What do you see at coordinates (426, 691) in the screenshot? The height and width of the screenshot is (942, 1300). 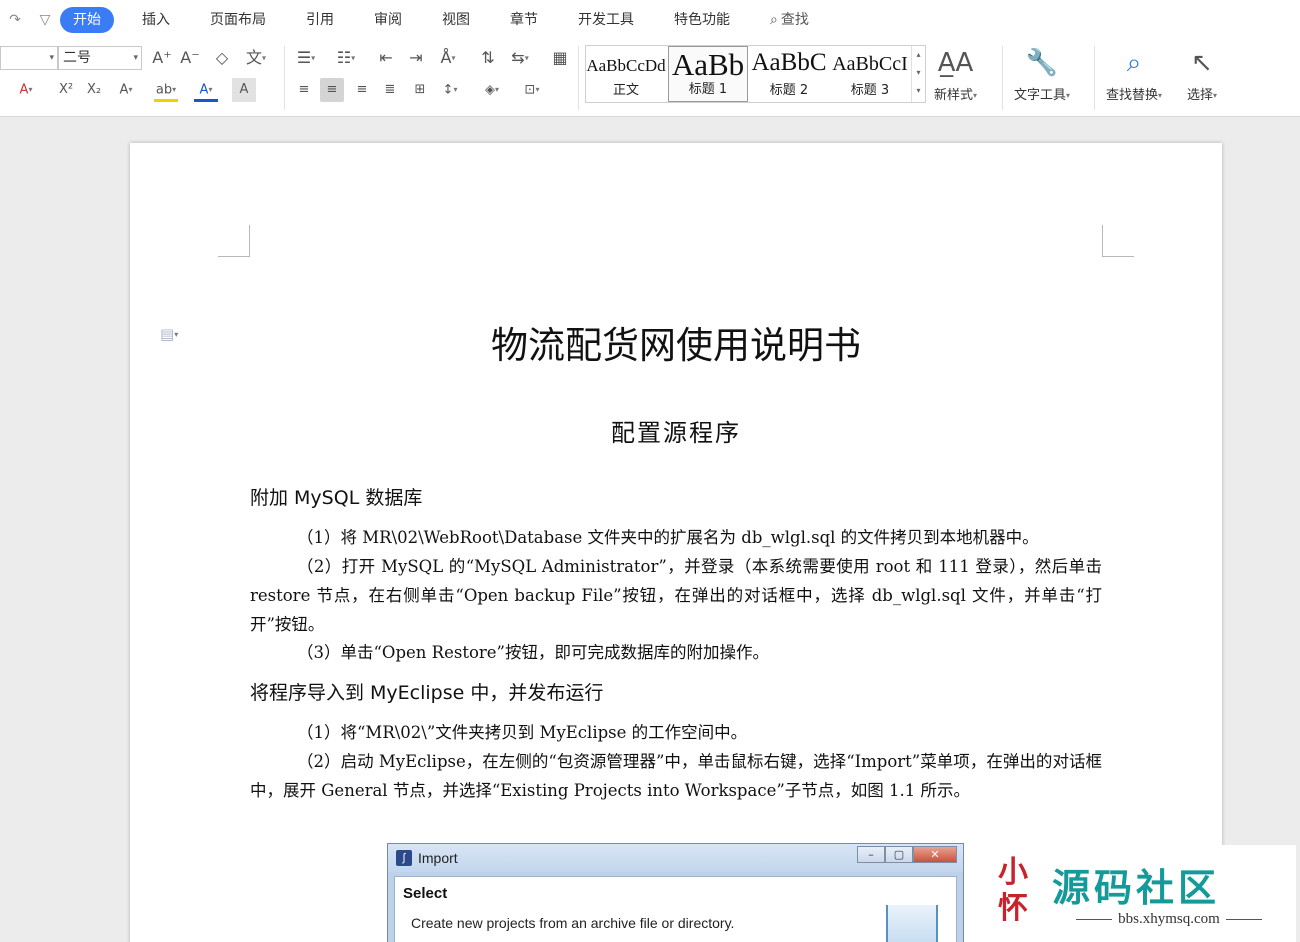 I see `heading-import-project: 将程序导入到 MyEclipse 中，并发布运行` at bounding box center [426, 691].